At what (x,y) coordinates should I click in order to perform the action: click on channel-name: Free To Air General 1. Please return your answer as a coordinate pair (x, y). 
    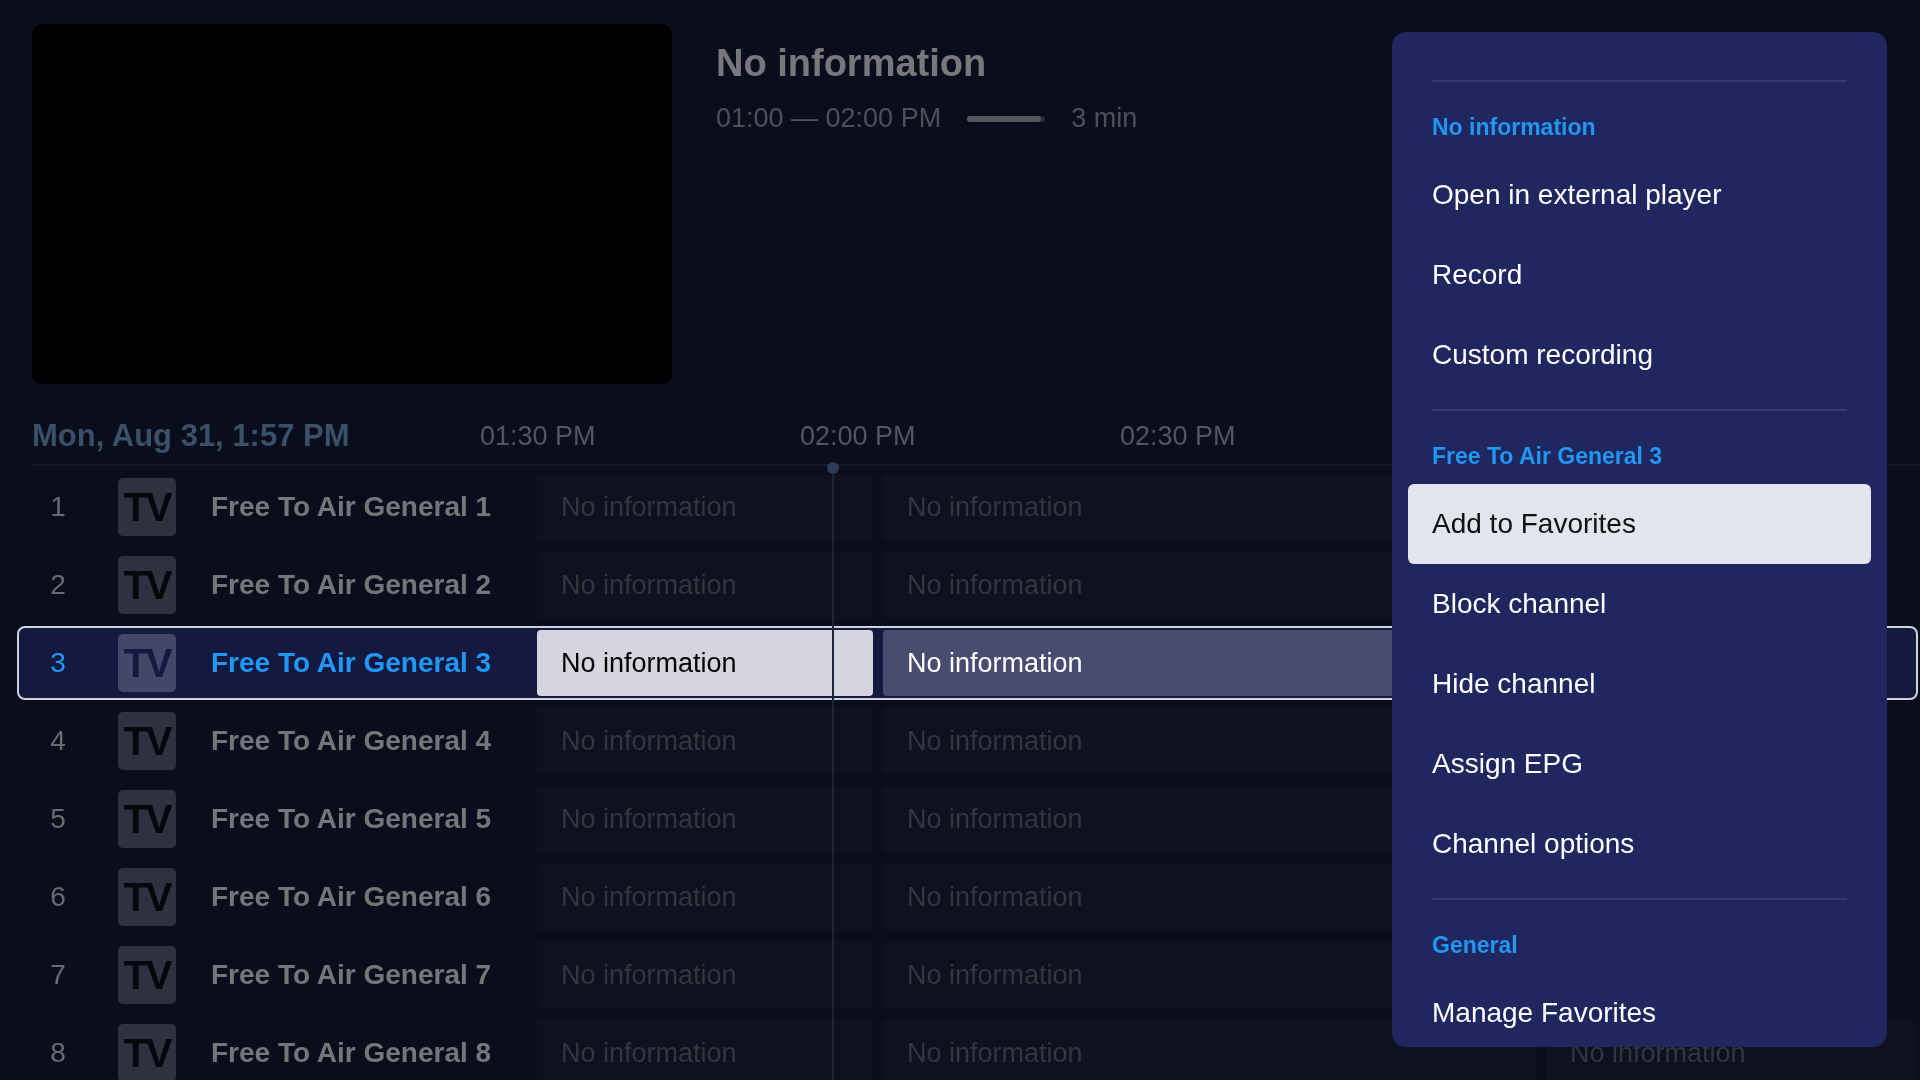
    Looking at the image, I should click on (356, 507).